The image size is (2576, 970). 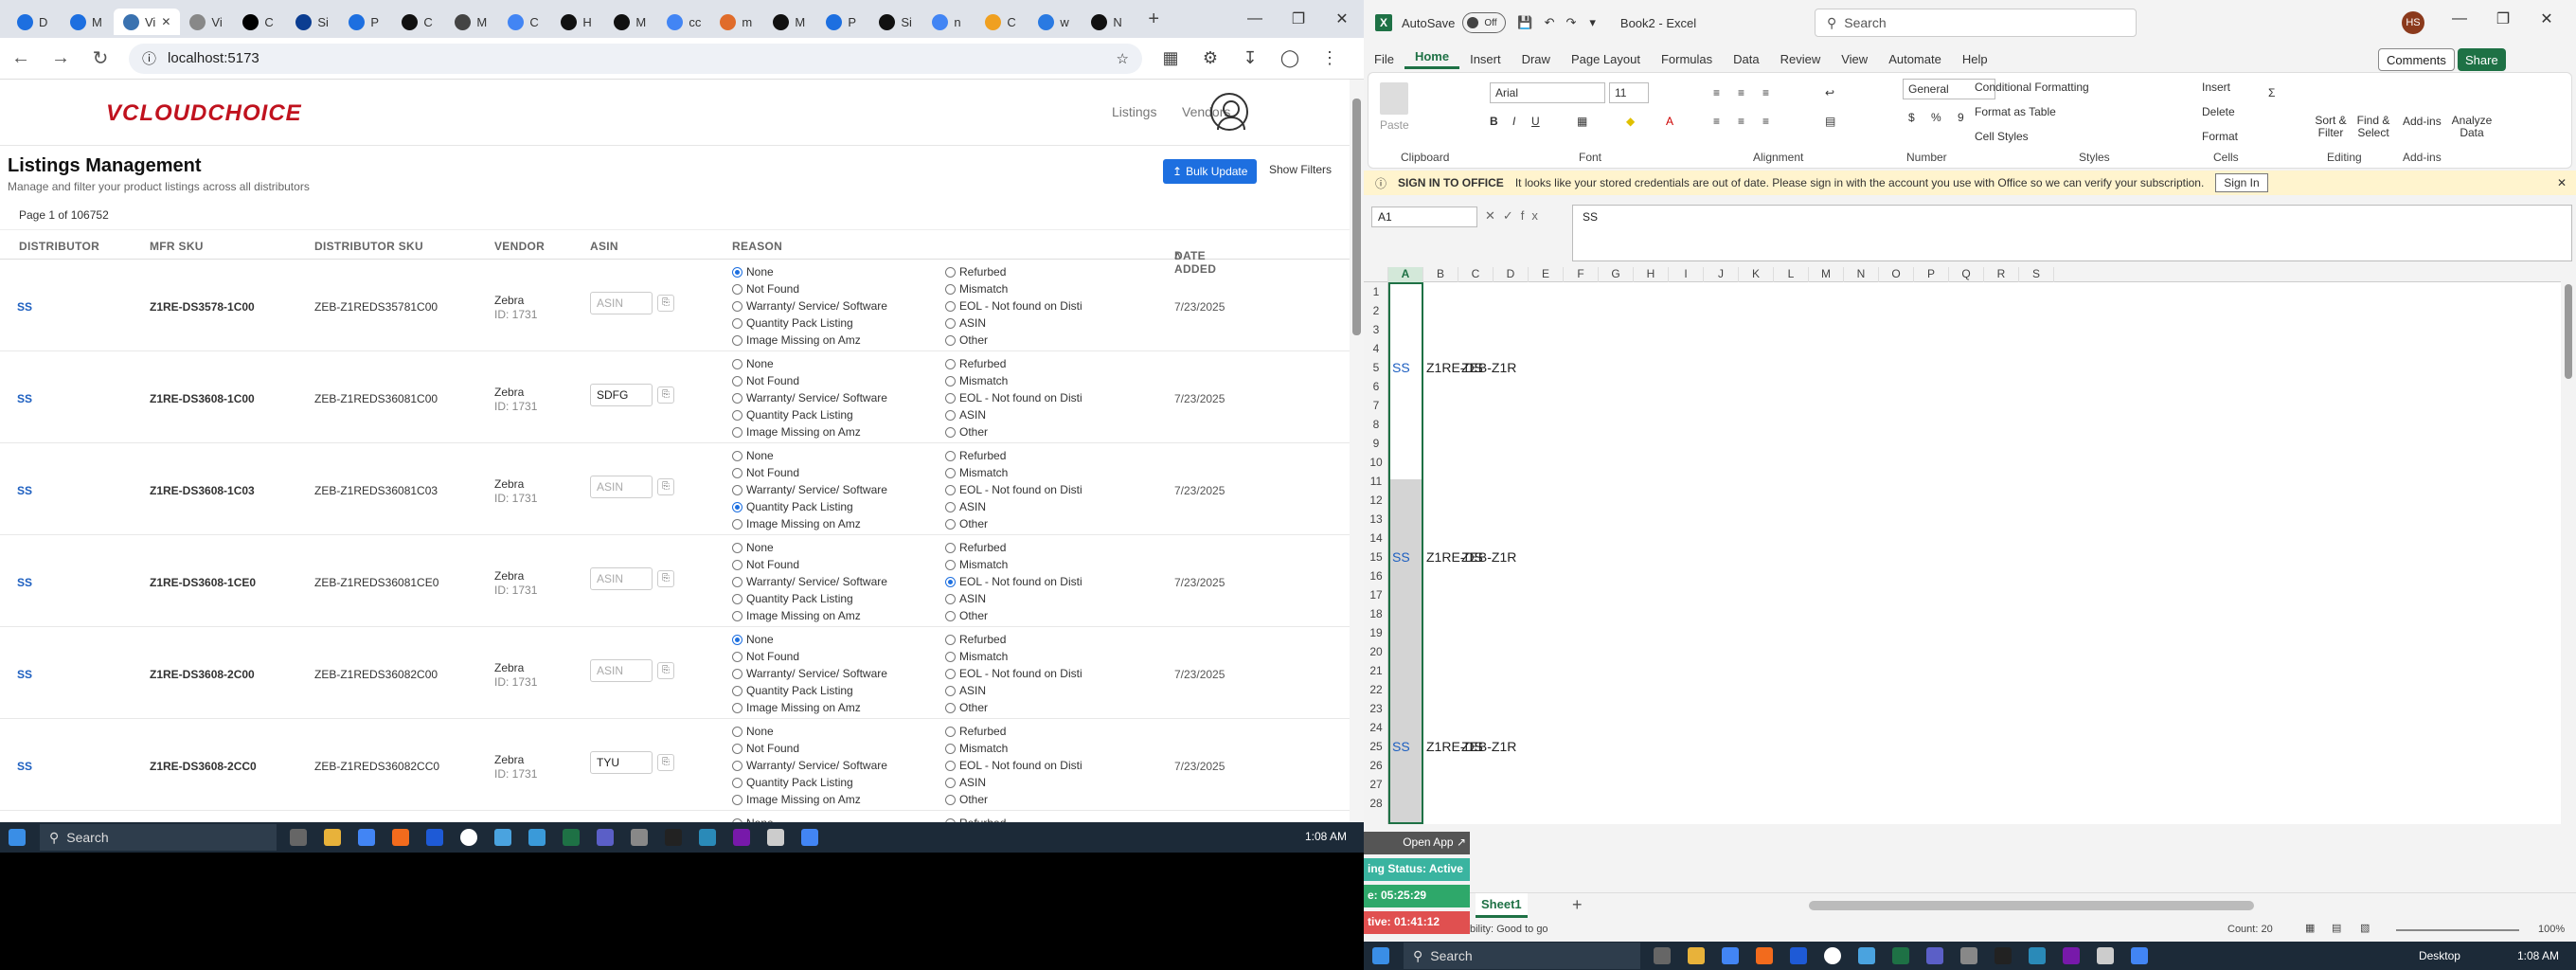 I want to click on horizontal-scrollbar, so click(x=2031, y=905).